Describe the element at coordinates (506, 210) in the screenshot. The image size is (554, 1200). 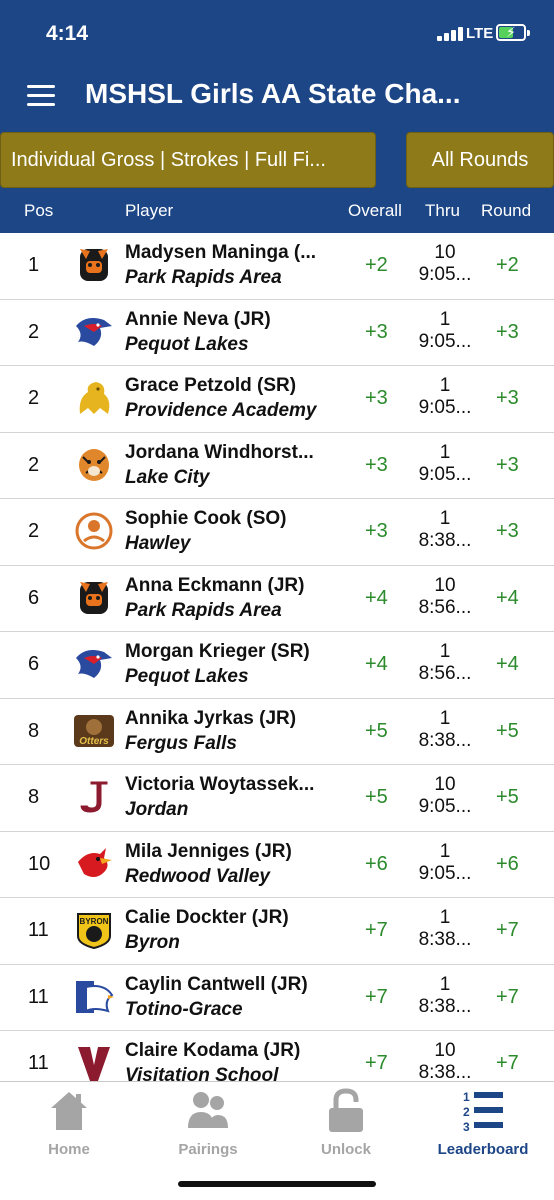
I see `col-round: Round` at that location.